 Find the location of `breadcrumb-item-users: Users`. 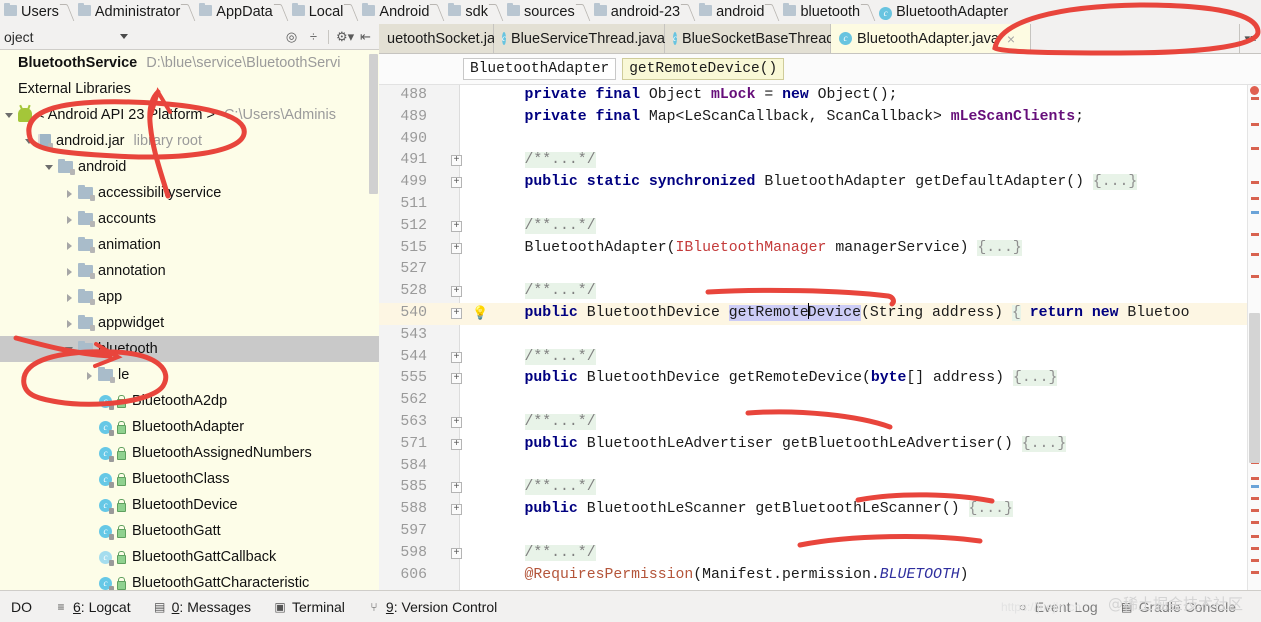

breadcrumb-item-users: Users is located at coordinates (30, 12).